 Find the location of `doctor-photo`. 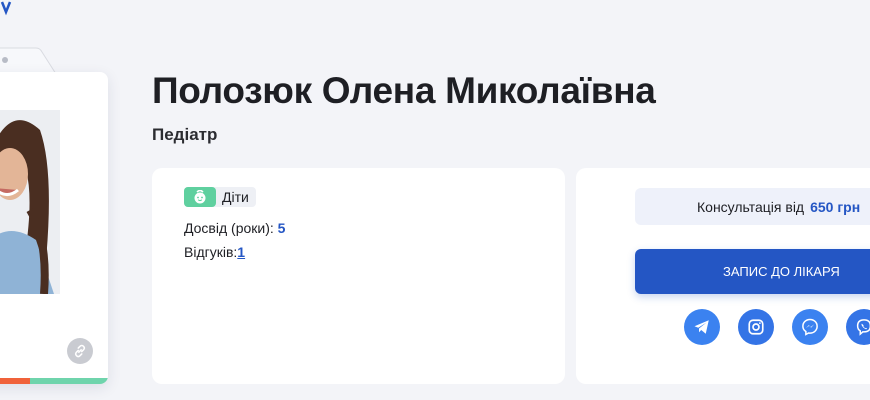

doctor-photo is located at coordinates (30, 202).